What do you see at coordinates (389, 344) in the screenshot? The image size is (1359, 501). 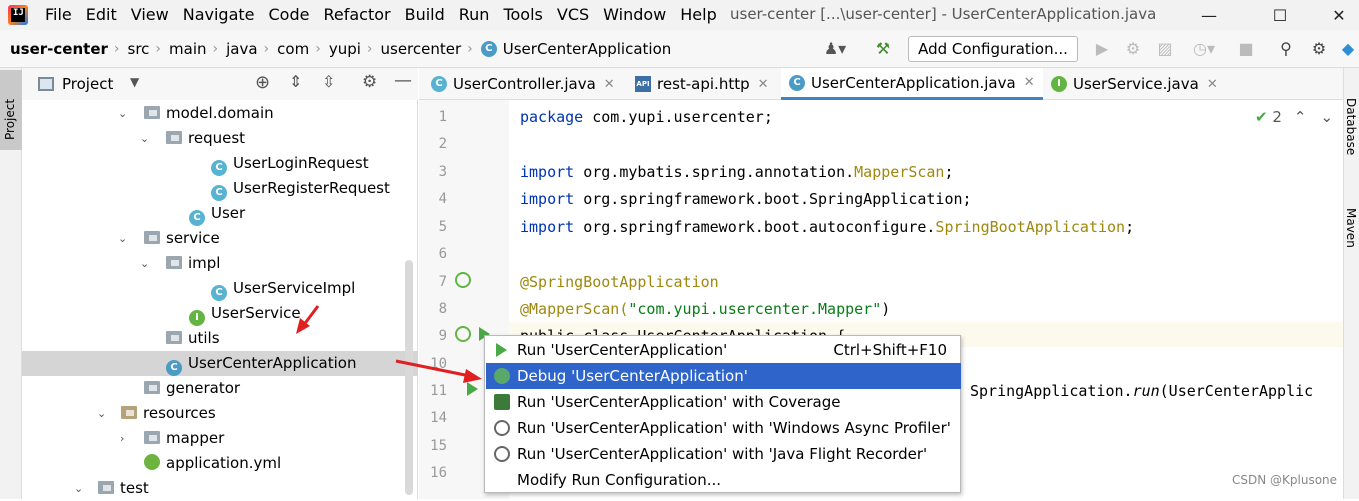 I see `annotation-arrows` at bounding box center [389, 344].